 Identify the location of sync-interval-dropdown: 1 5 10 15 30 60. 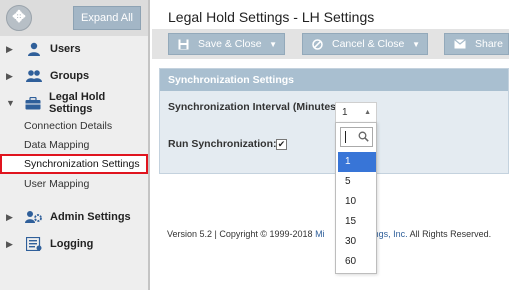
(356, 198).